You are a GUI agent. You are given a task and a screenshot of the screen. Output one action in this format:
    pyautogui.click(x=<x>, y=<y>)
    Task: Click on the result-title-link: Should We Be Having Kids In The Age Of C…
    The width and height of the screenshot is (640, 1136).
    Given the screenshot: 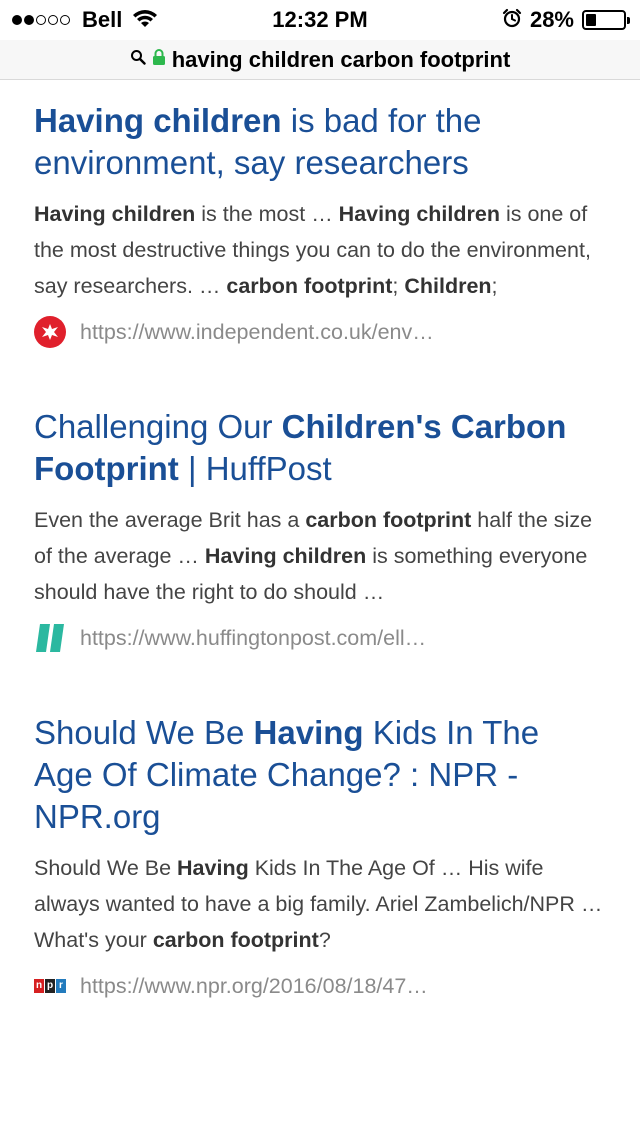 What is the action you would take?
    pyautogui.click(x=319, y=775)
    